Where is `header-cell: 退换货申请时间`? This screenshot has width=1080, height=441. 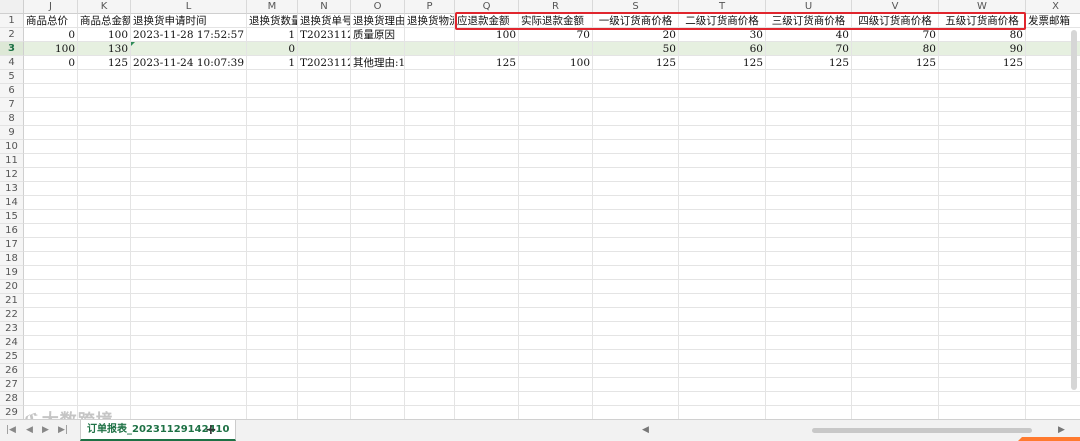
header-cell: 退换货申请时间 is located at coordinates (189, 21).